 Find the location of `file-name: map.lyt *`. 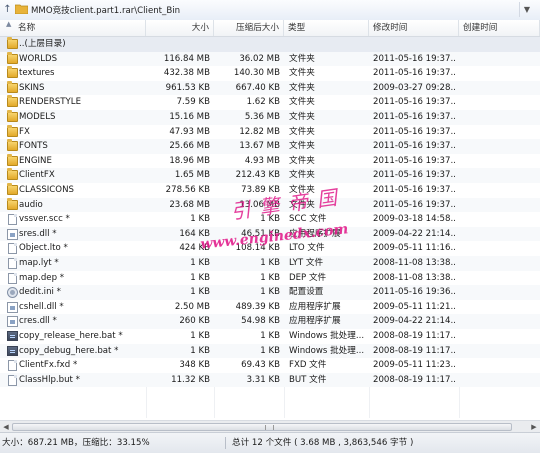

file-name: map.lyt * is located at coordinates (39, 263).